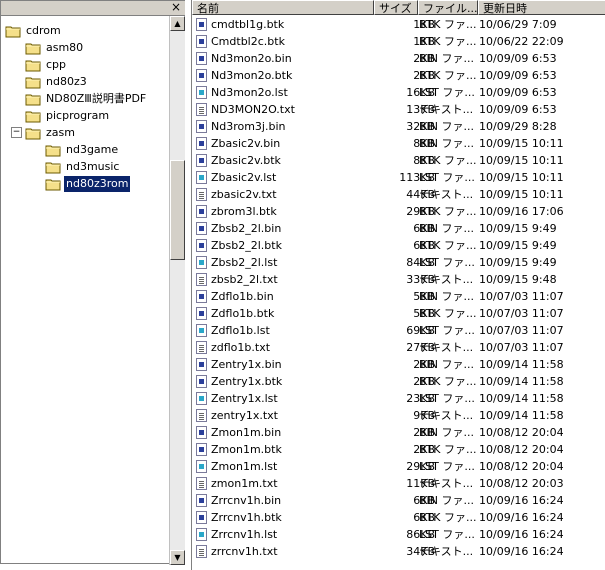 This screenshot has height=570, width=605. Describe the element at coordinates (397, 143) in the screenshot. I see `file-row: Zbasic2v.bin 8KB BIN ファ... 10/09/15 10:11` at that location.